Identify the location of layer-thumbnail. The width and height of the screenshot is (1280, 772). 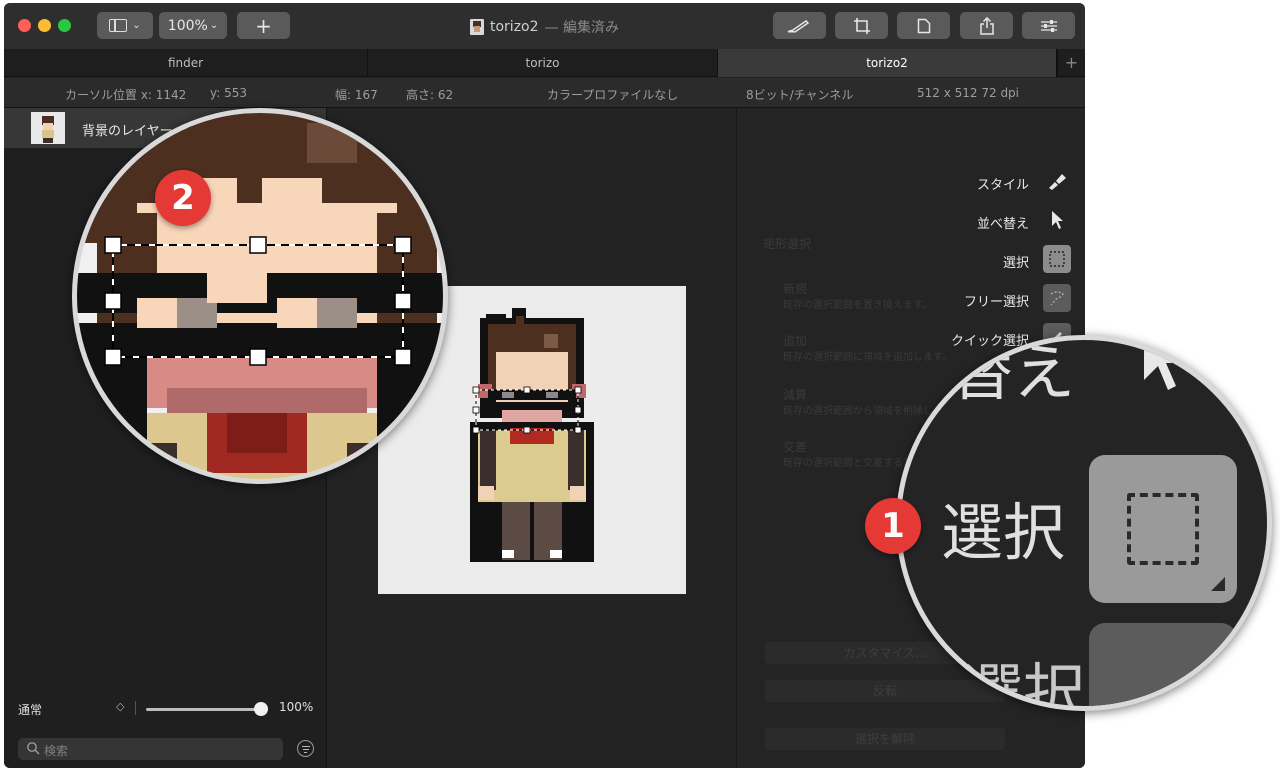
(48, 128).